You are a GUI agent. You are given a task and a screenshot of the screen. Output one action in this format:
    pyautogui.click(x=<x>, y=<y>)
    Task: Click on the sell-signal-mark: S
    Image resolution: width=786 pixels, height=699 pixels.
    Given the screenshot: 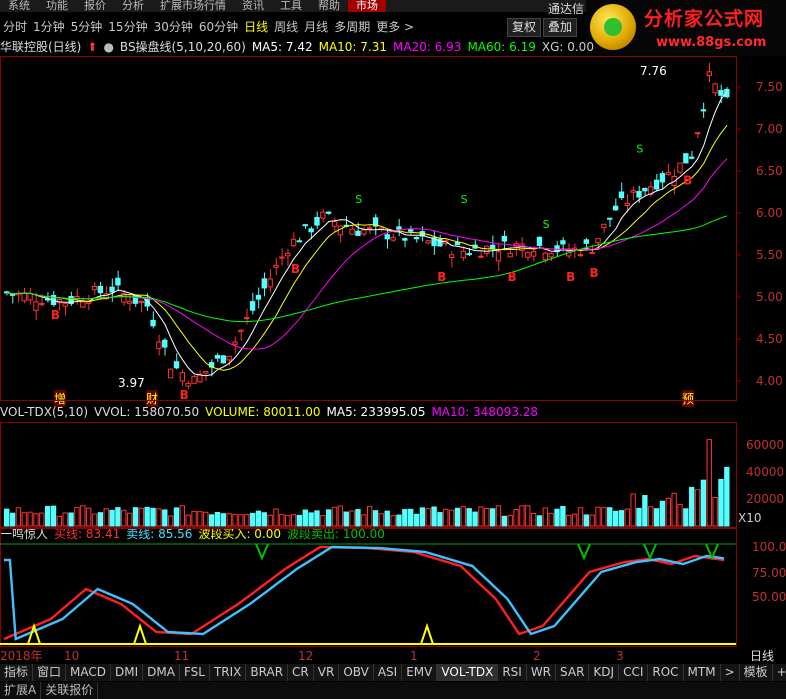 What is the action you would take?
    pyautogui.click(x=546, y=224)
    